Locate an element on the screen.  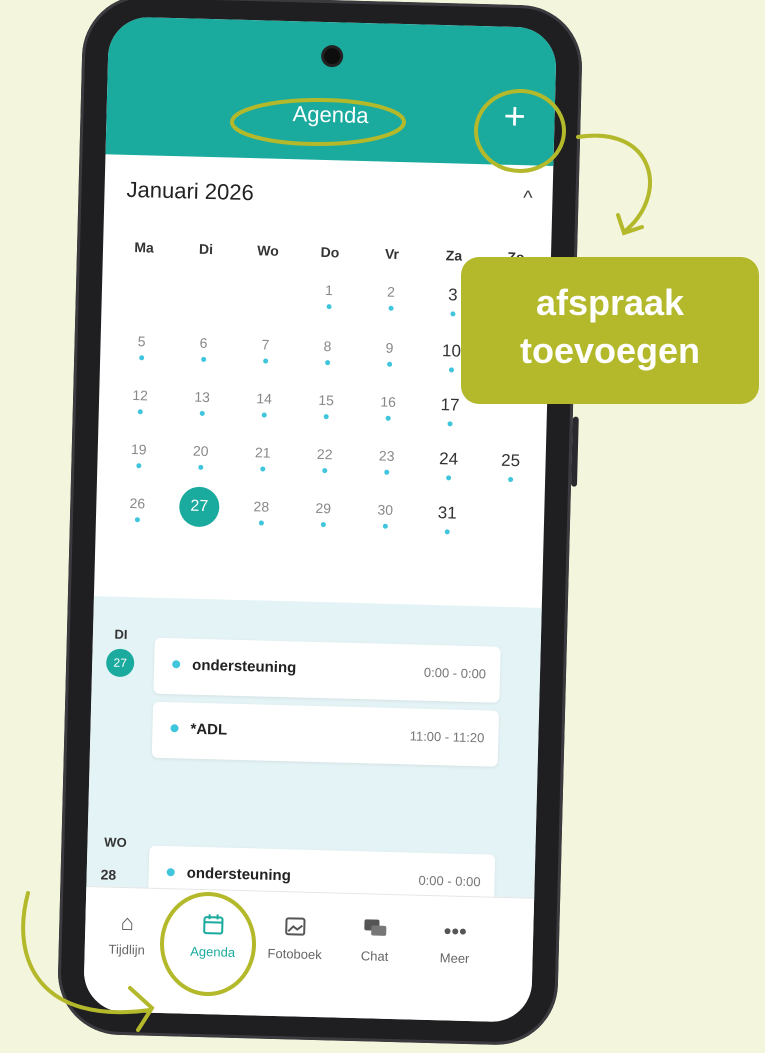
month-label: Januari 2026 is located at coordinates (190, 191).